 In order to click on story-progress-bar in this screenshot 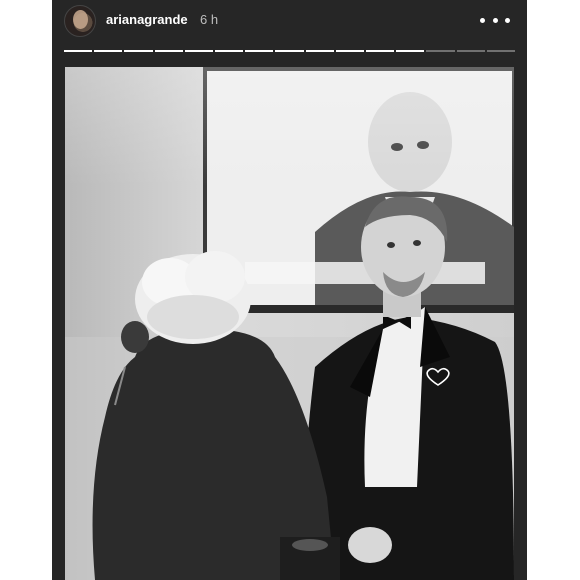, I will do `click(290, 51)`.